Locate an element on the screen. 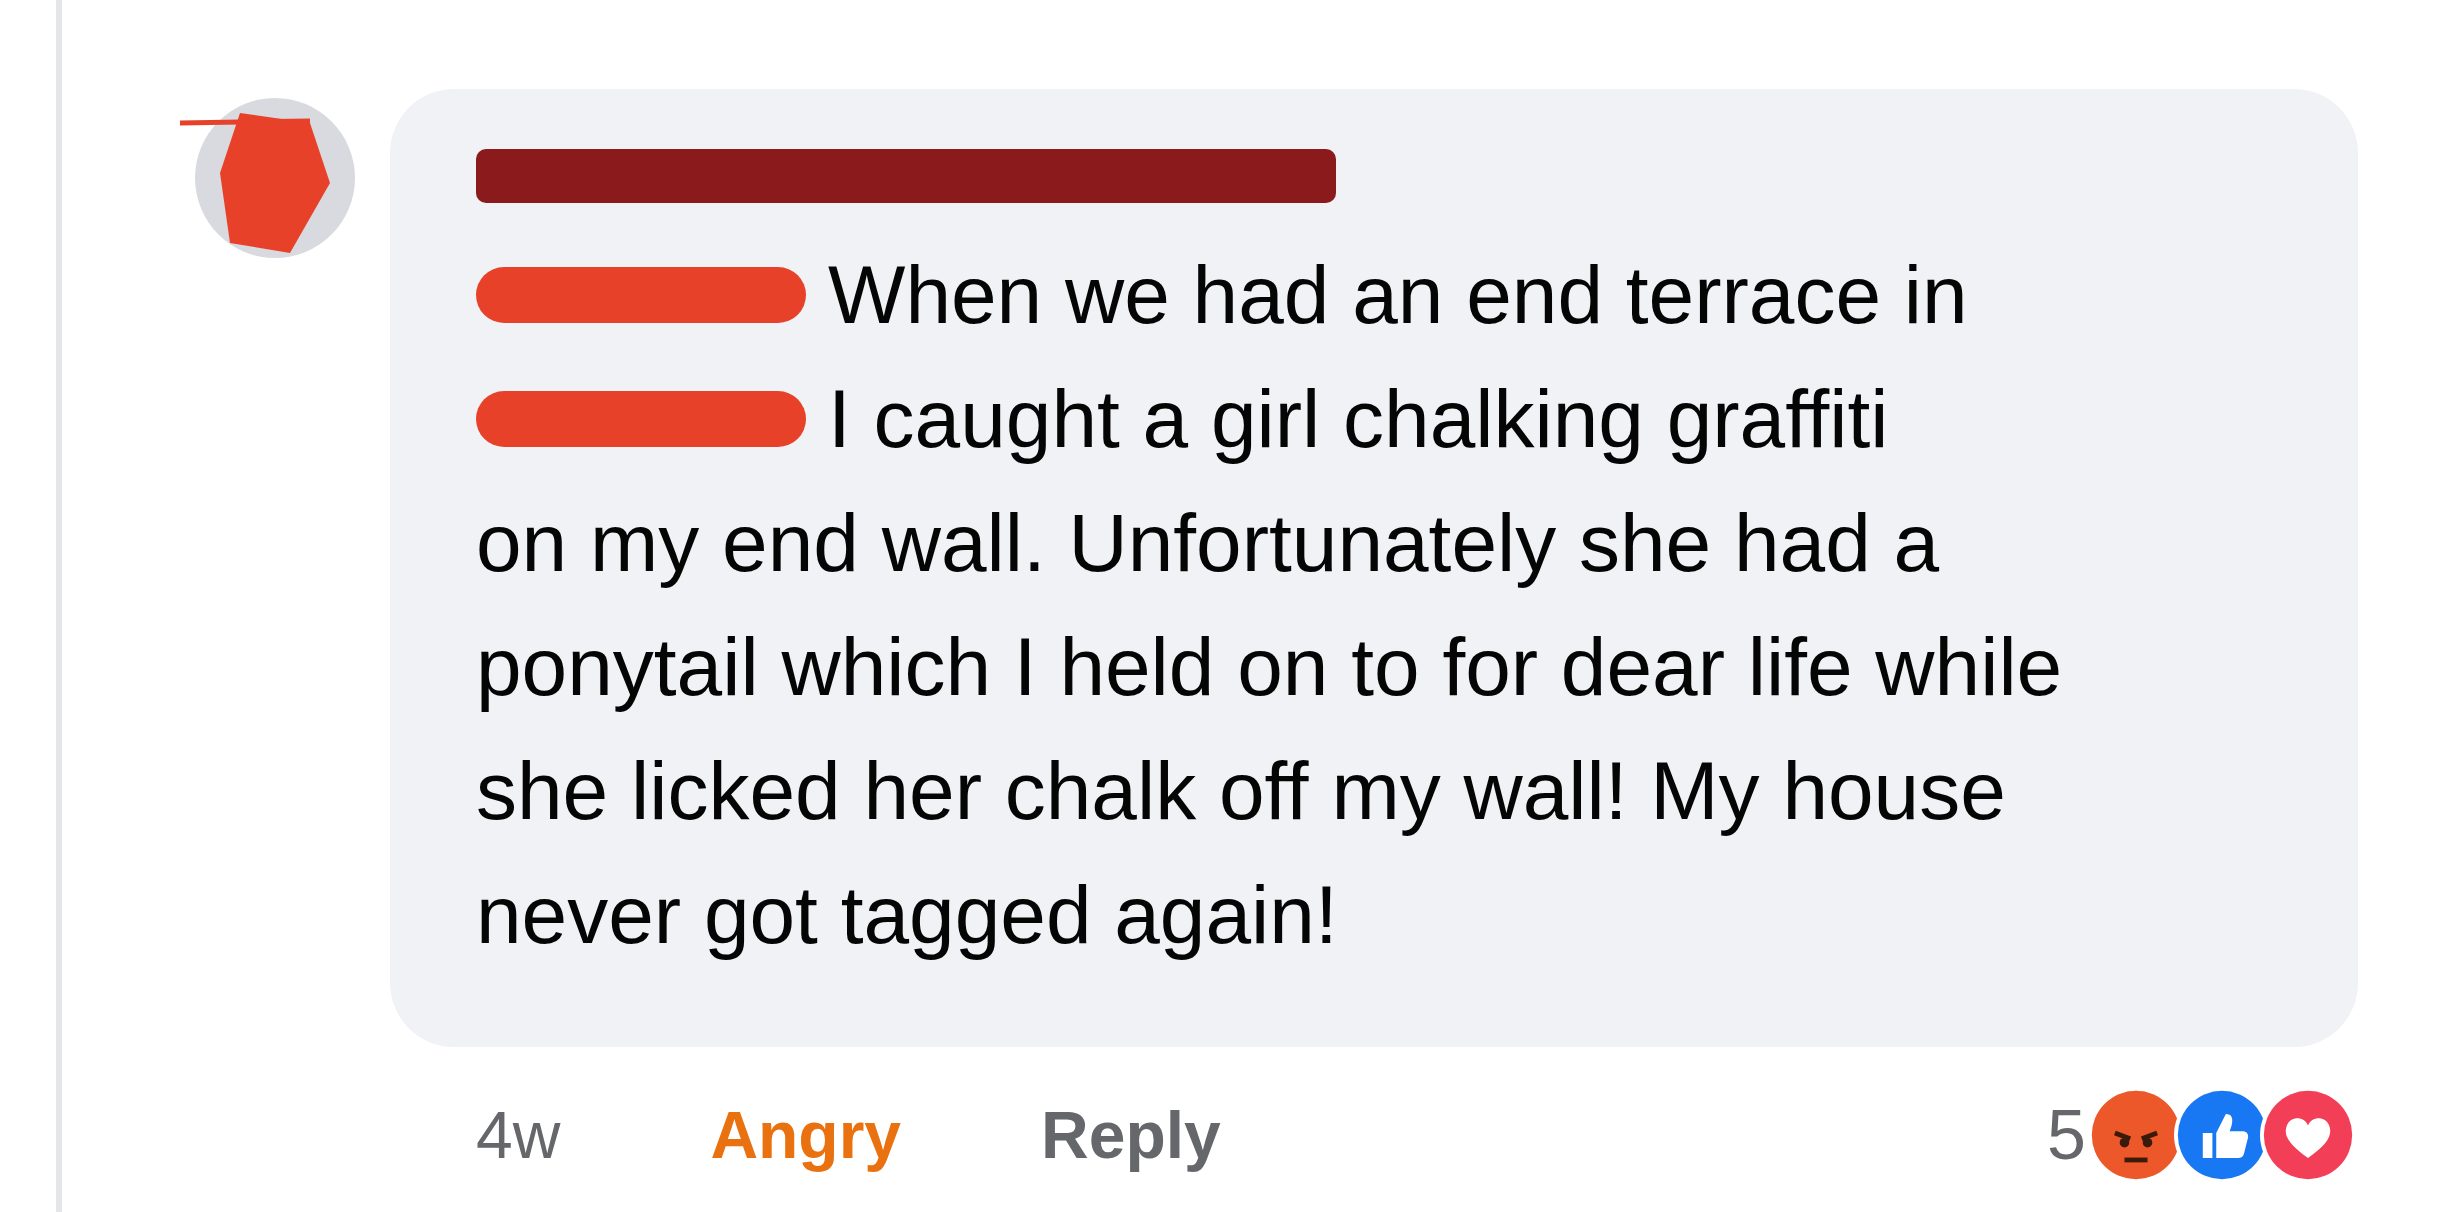 The image size is (2442, 1212). love-reaction-icon is located at coordinates (2308, 1135).